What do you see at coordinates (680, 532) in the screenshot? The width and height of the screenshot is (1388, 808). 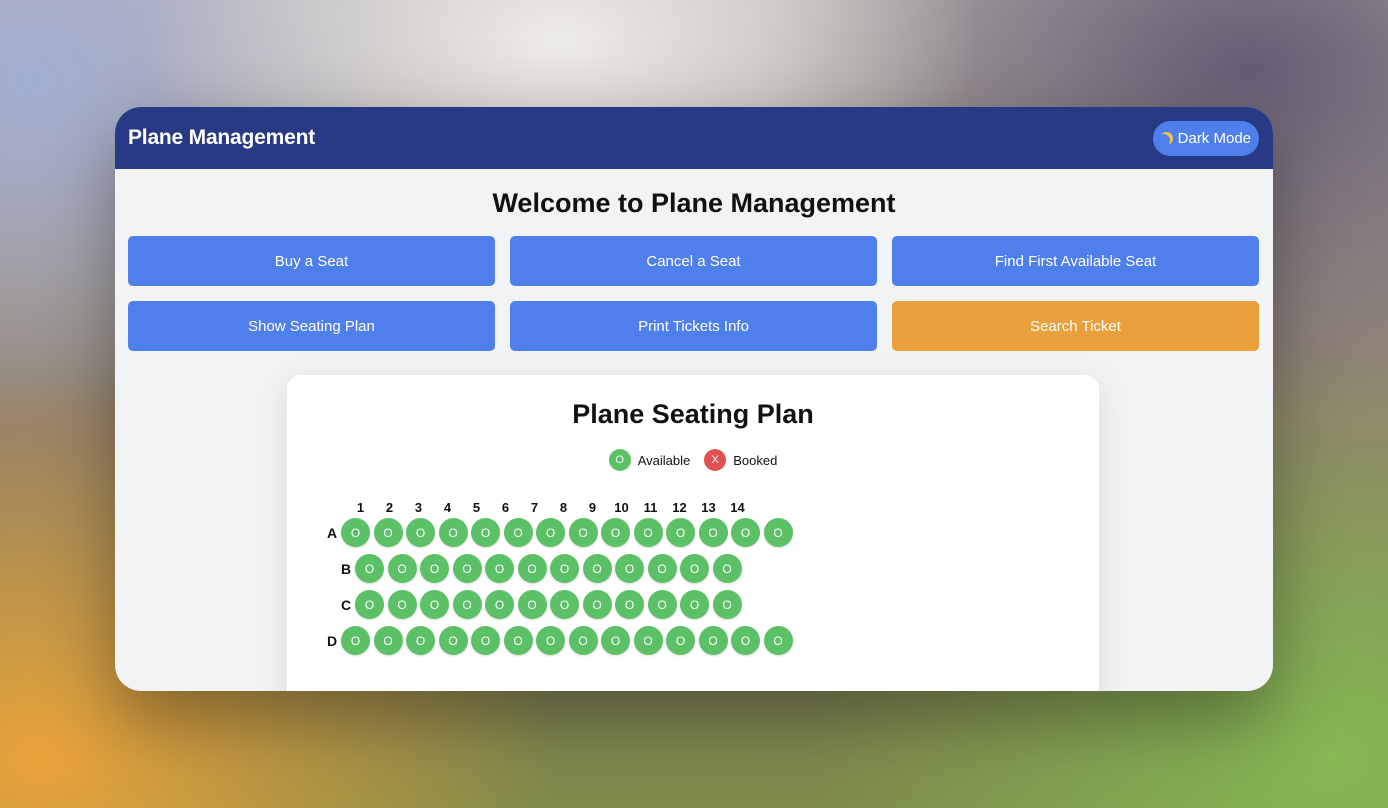 I see `seat-a11: O` at bounding box center [680, 532].